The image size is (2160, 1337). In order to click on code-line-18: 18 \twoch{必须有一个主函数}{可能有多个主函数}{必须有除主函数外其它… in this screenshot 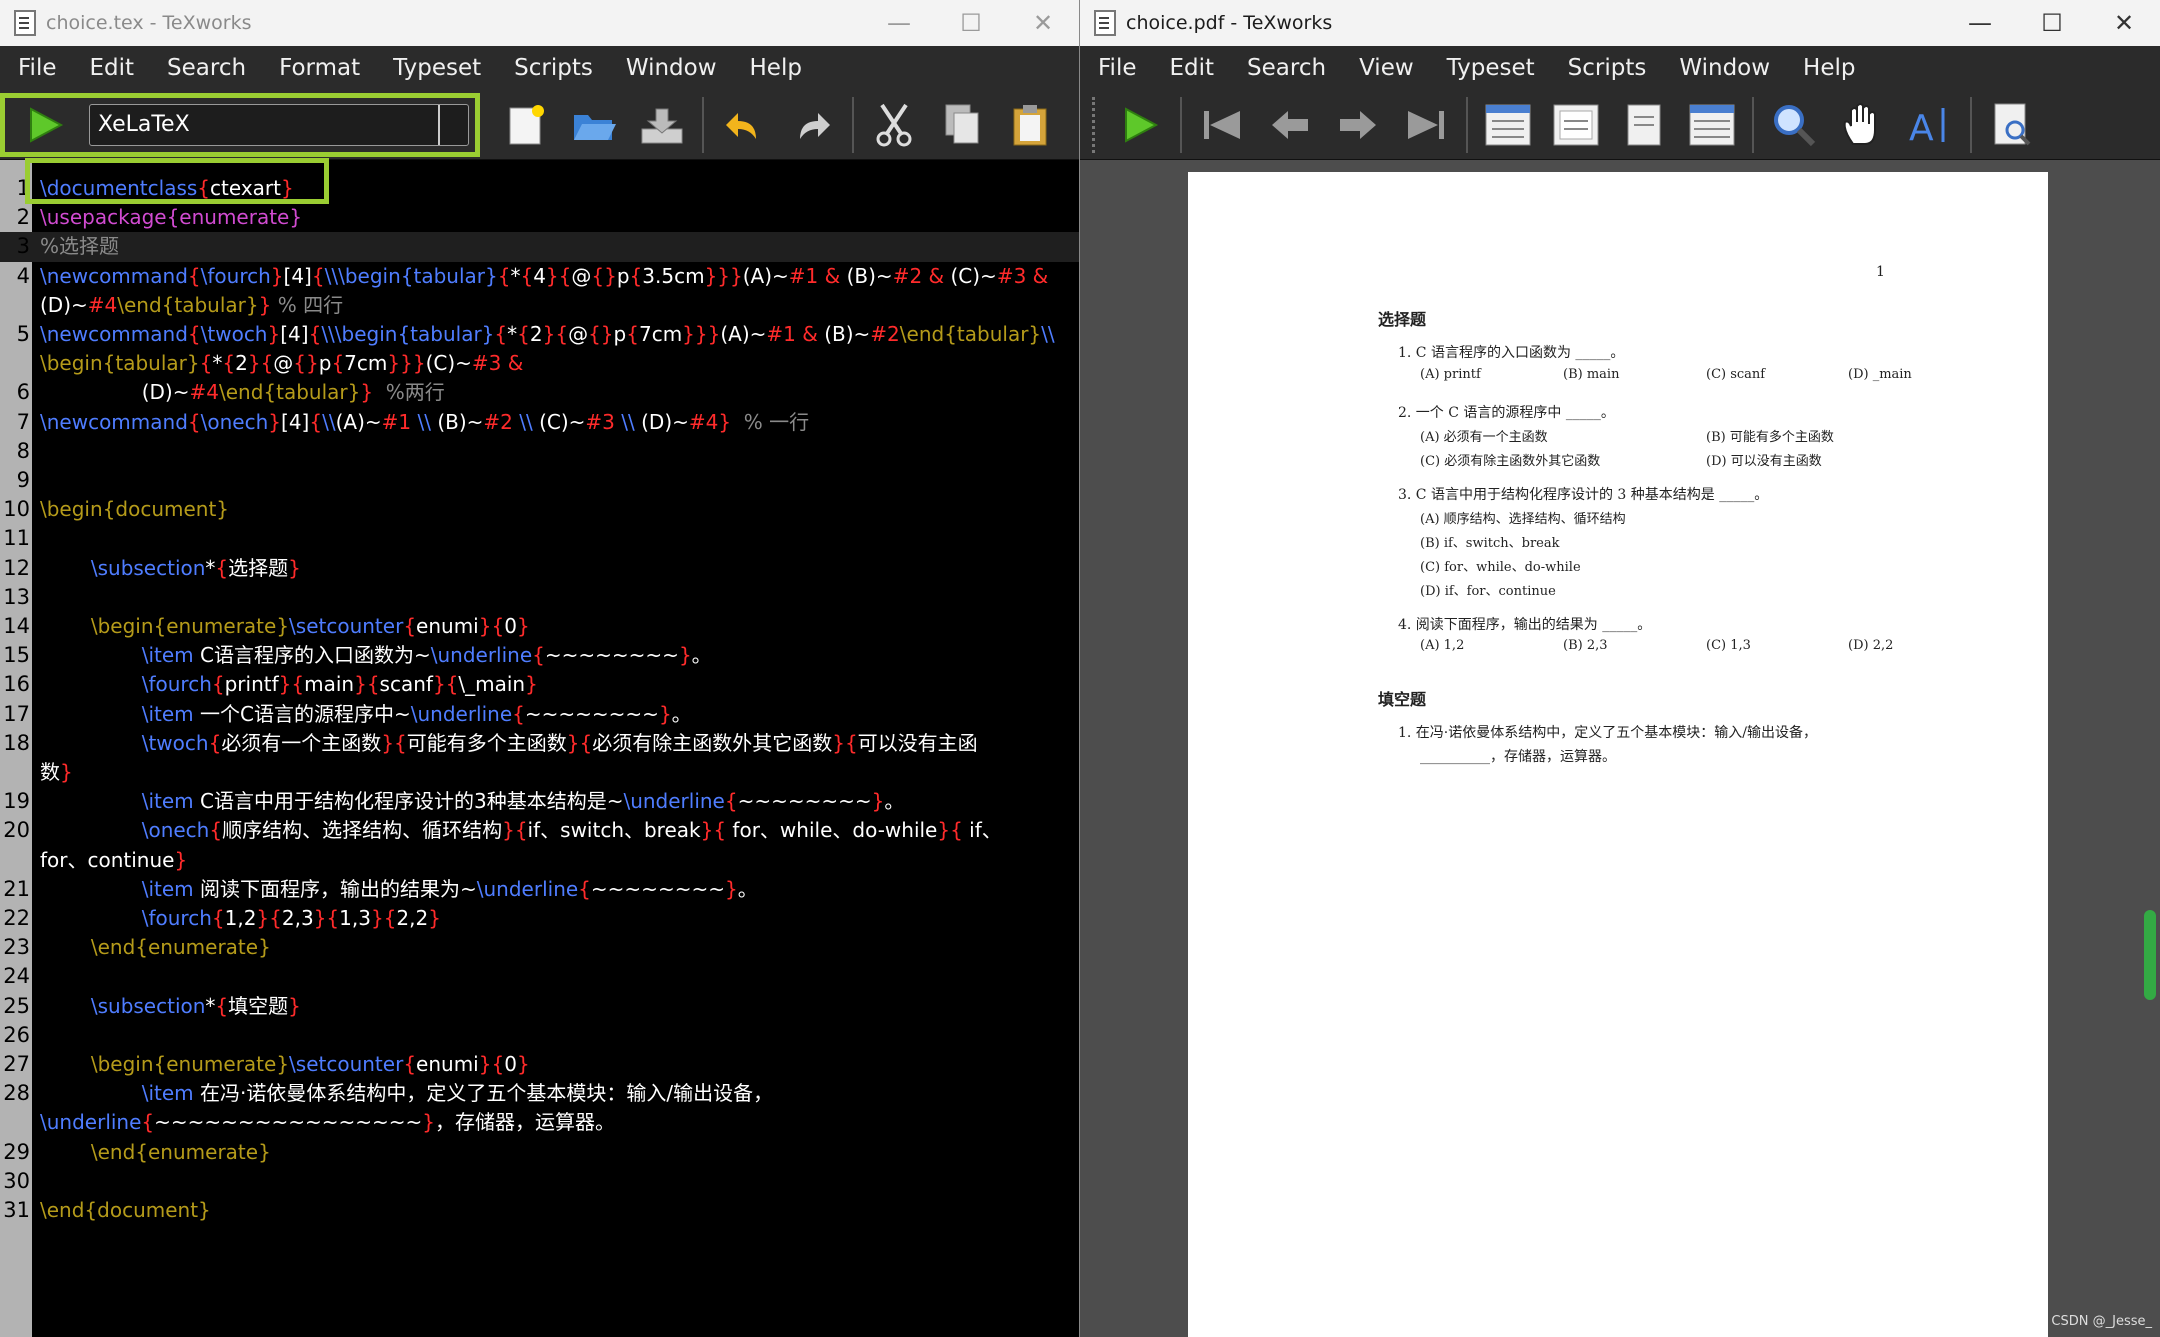, I will do `click(539, 743)`.